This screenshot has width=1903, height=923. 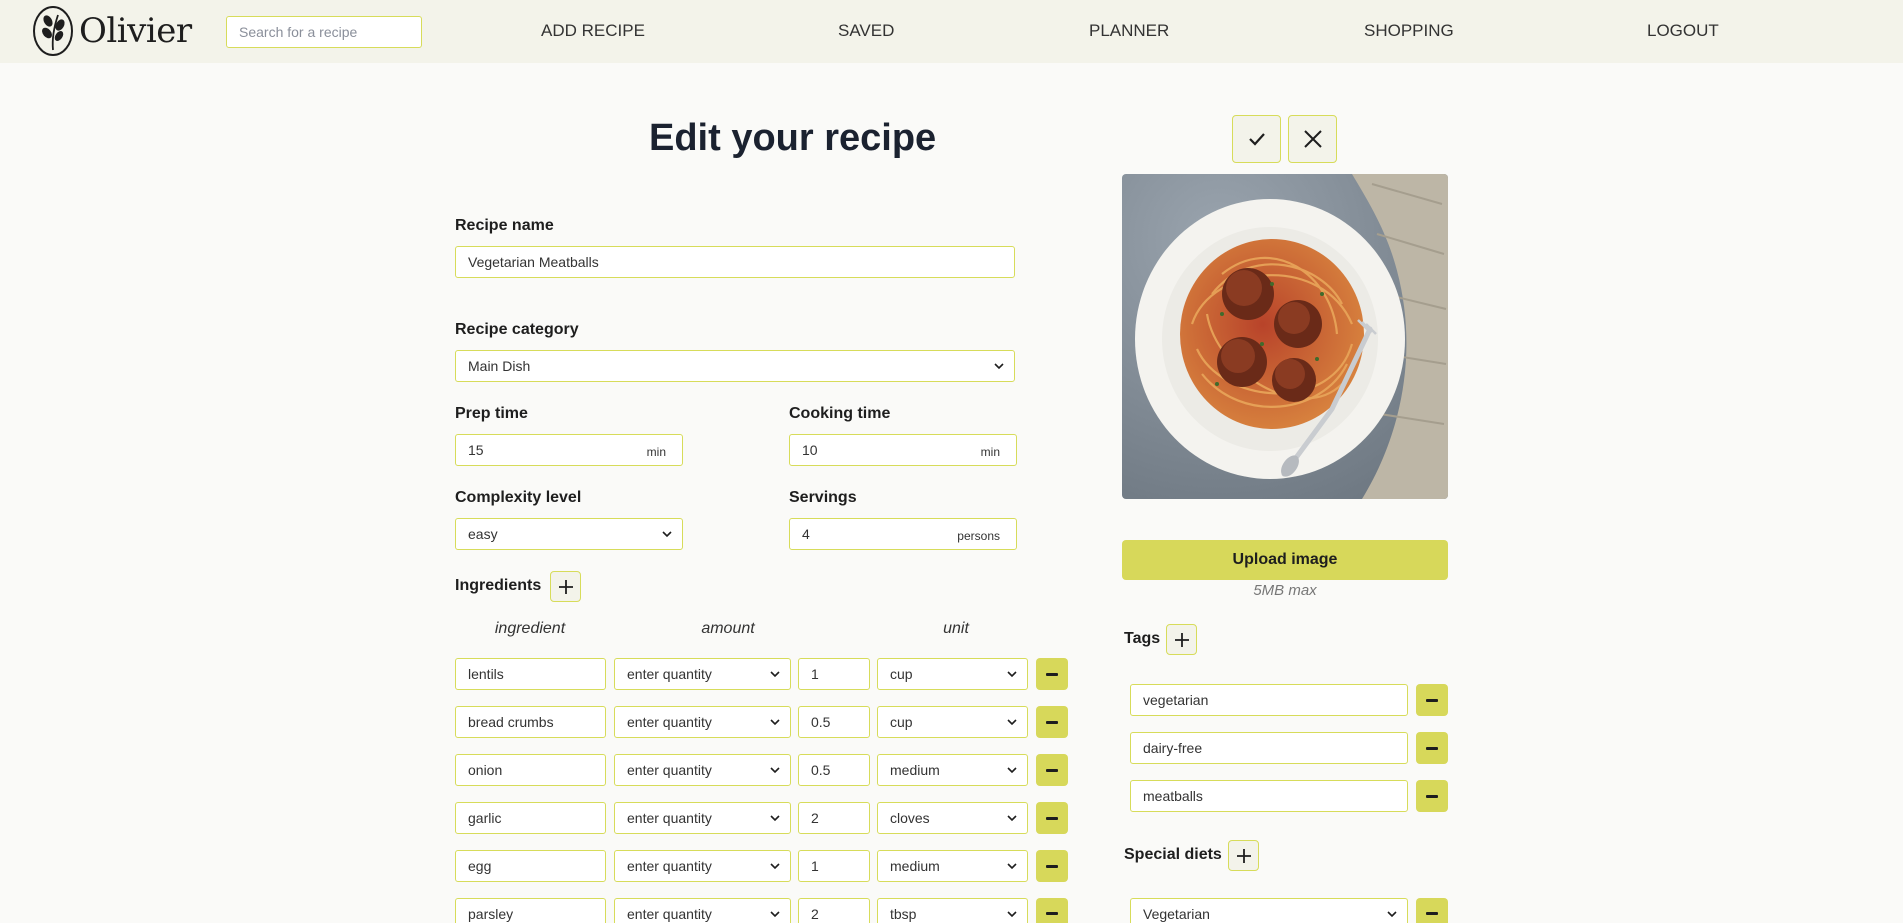 What do you see at coordinates (1285, 336) in the screenshot?
I see `spaghetti-meatballs-image` at bounding box center [1285, 336].